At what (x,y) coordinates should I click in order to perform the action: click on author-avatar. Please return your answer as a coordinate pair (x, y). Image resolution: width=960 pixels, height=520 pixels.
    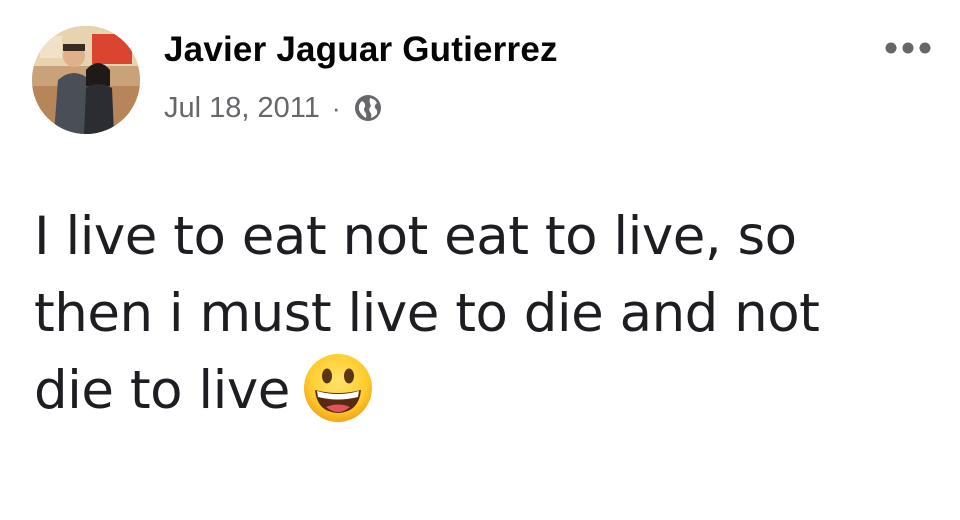
    Looking at the image, I should click on (86, 80).